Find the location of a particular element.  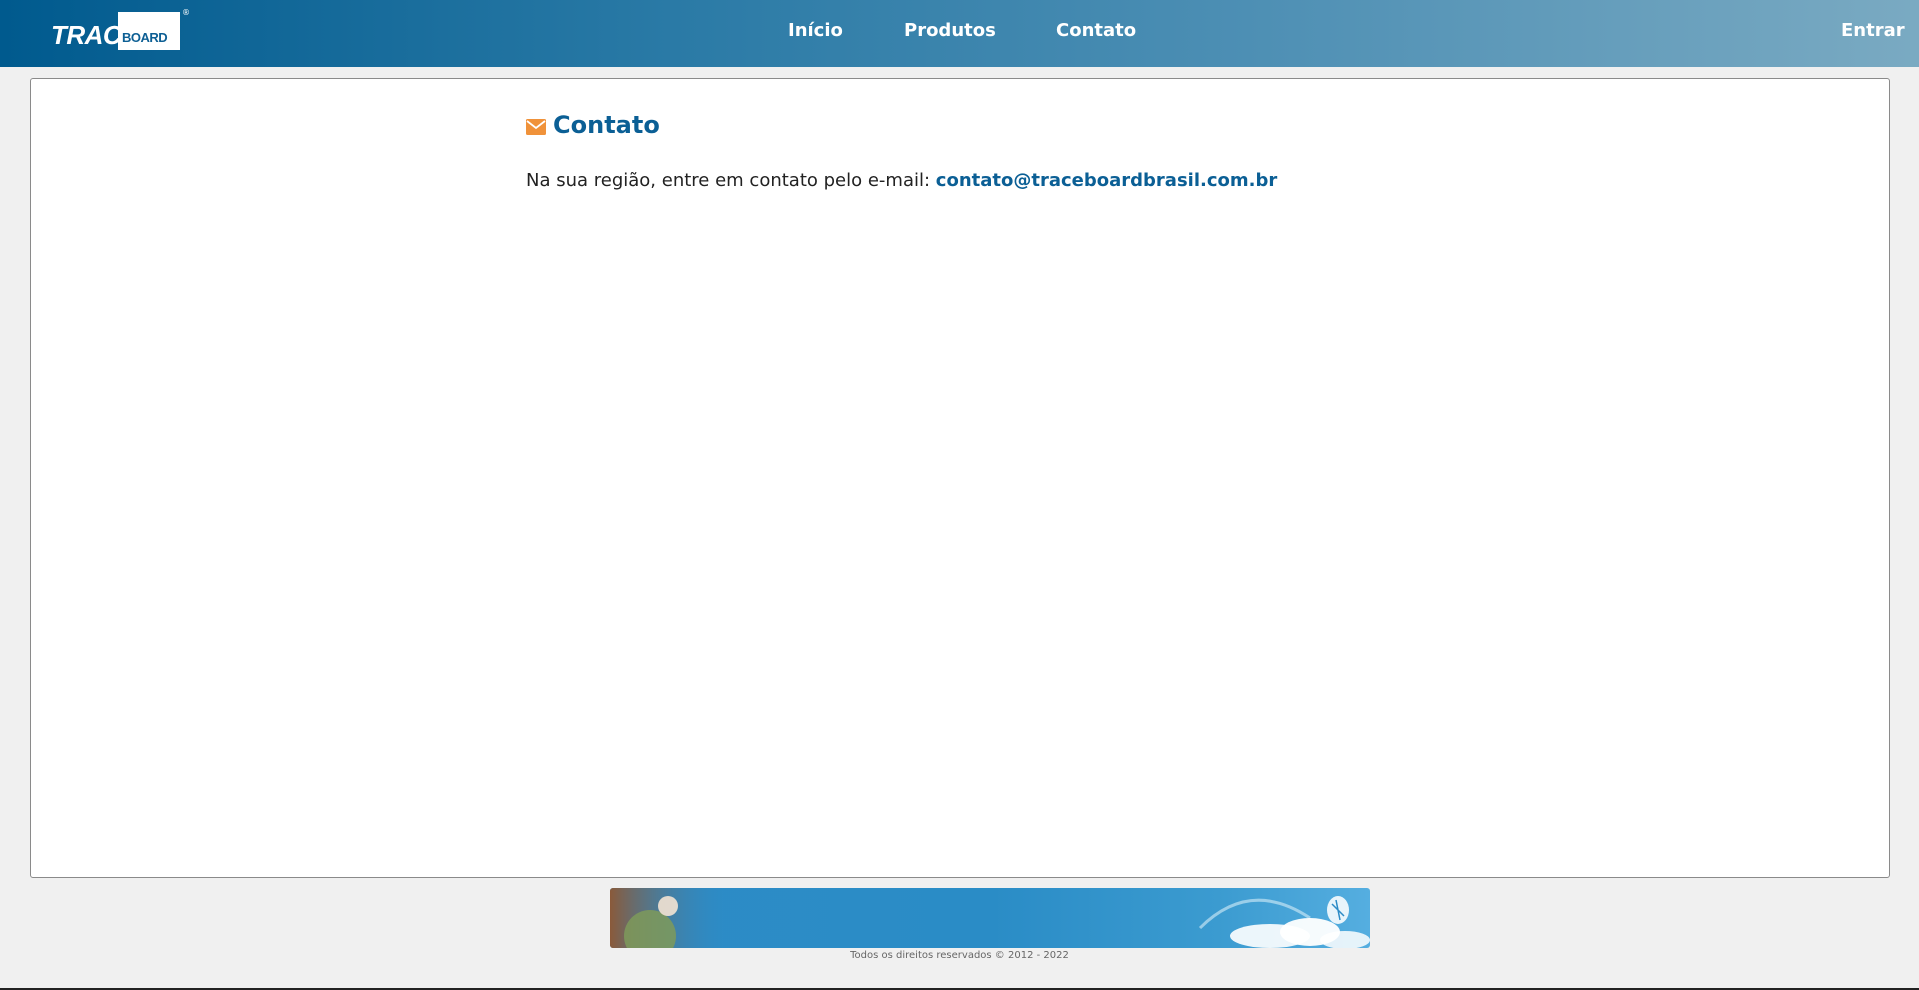

banner-illustration is located at coordinates (990, 918).